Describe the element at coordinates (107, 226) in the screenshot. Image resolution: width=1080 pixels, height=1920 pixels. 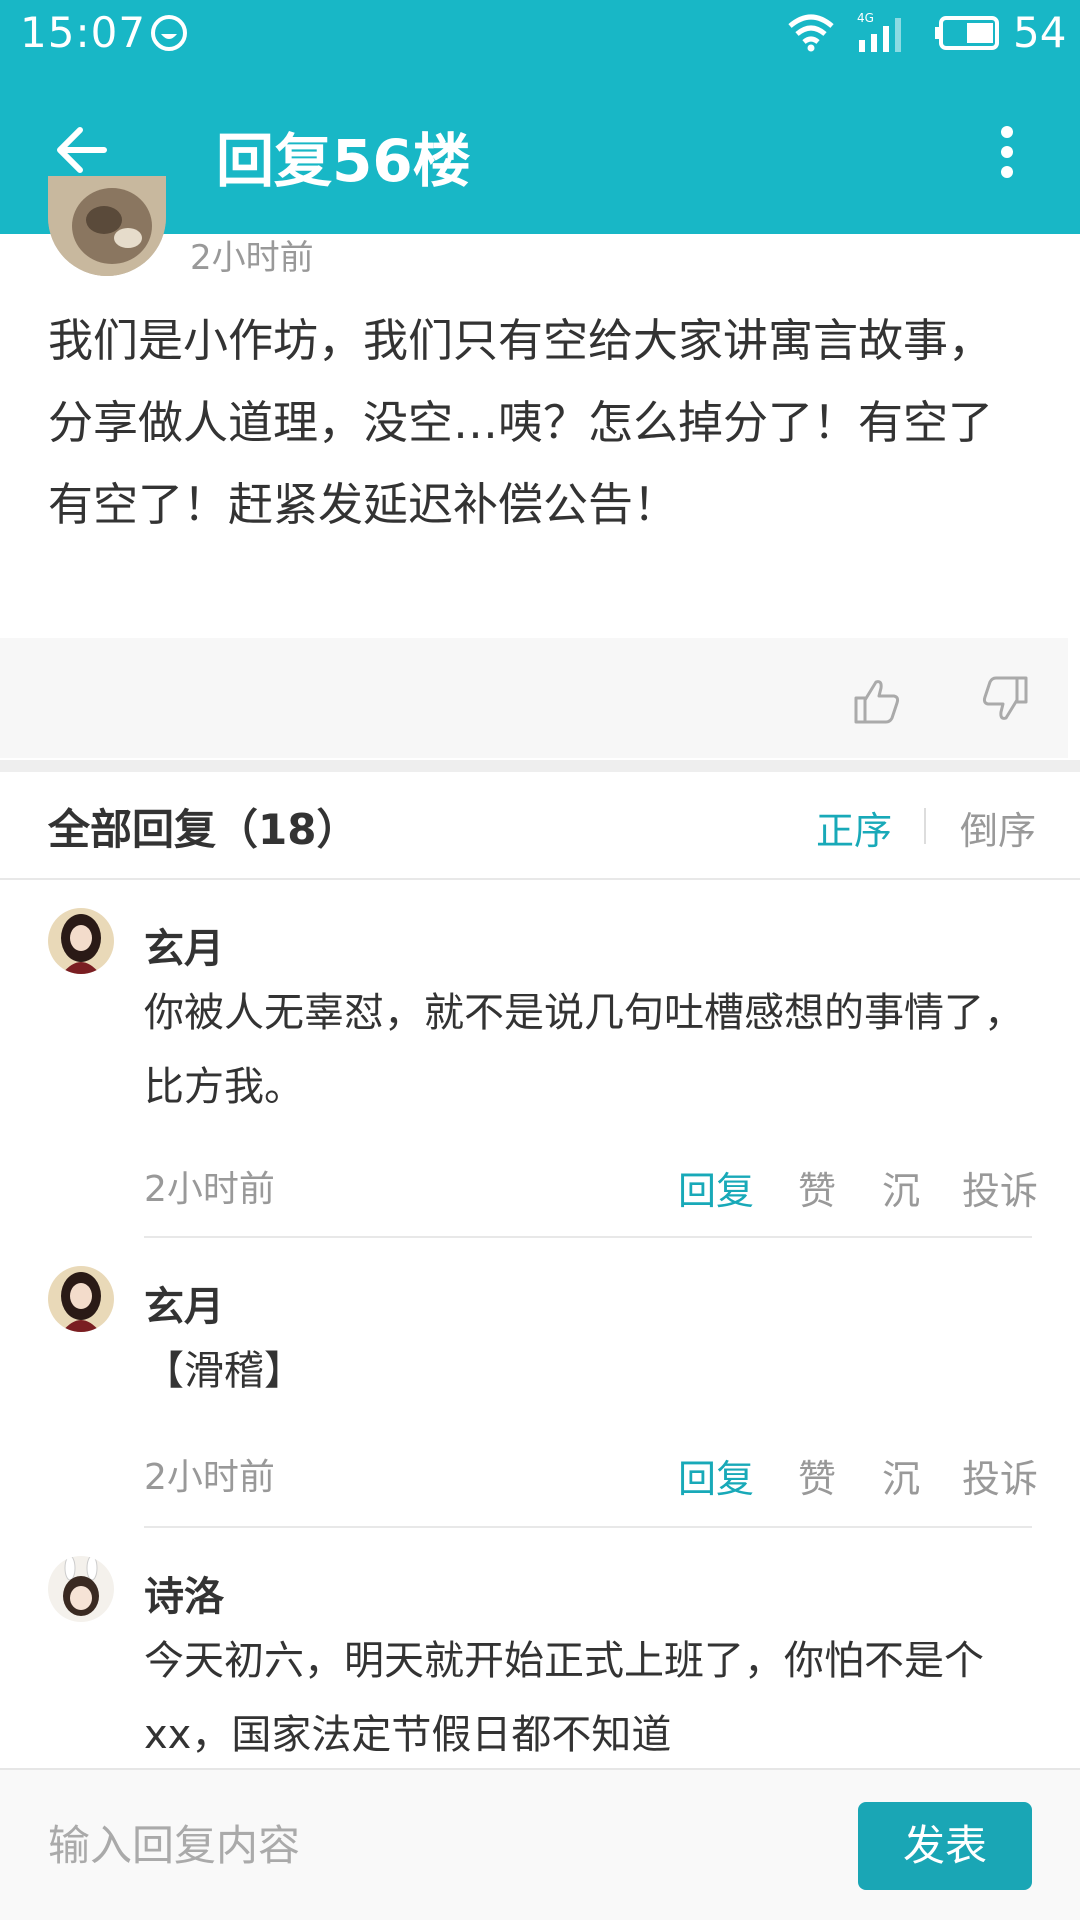
I see `floor-author-avatar` at that location.